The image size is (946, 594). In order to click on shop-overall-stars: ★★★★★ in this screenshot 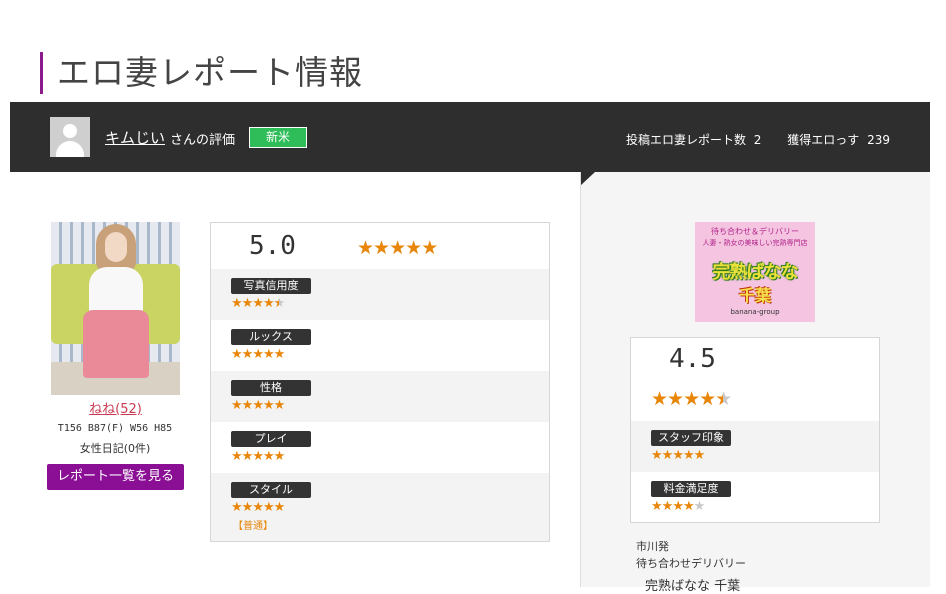, I will do `click(691, 399)`.